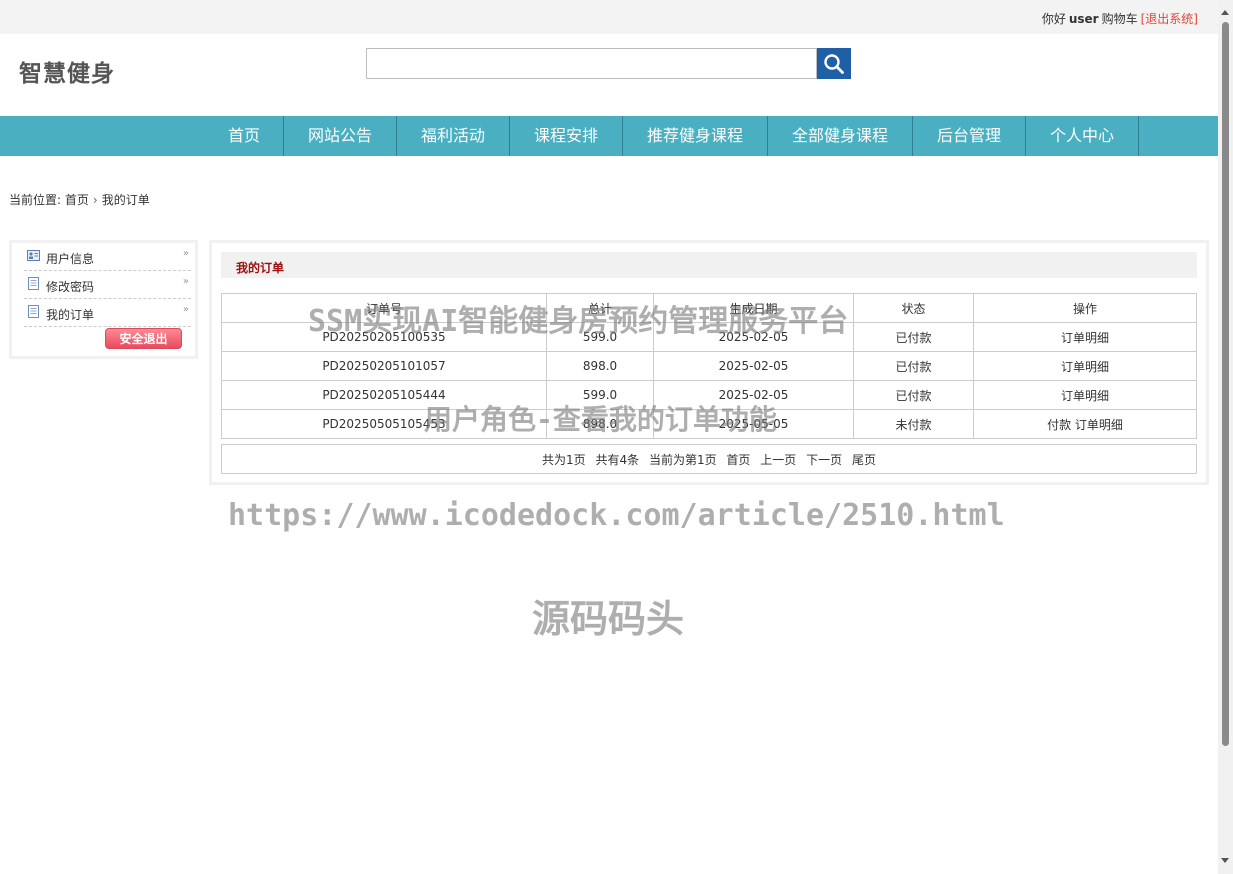 The image size is (1233, 874). I want to click on nav-item-recommended: 推荐健身课程, so click(695, 136).